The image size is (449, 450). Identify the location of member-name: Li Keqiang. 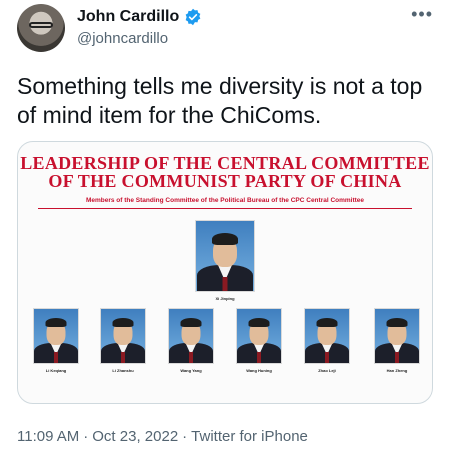
(56, 370).